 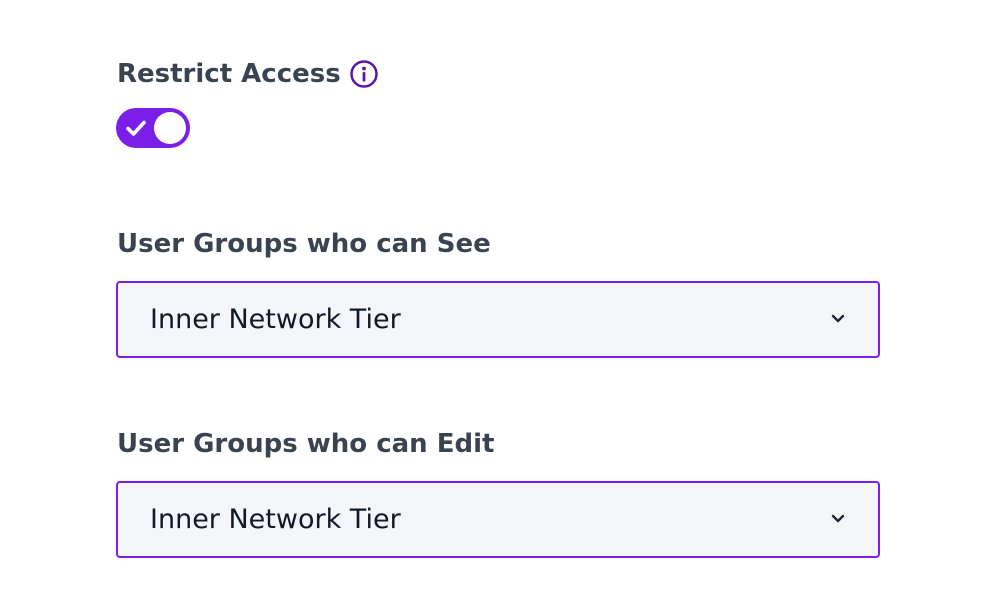 I want to click on edit-groups-selected-value: Inner Network Tier, so click(x=275, y=519).